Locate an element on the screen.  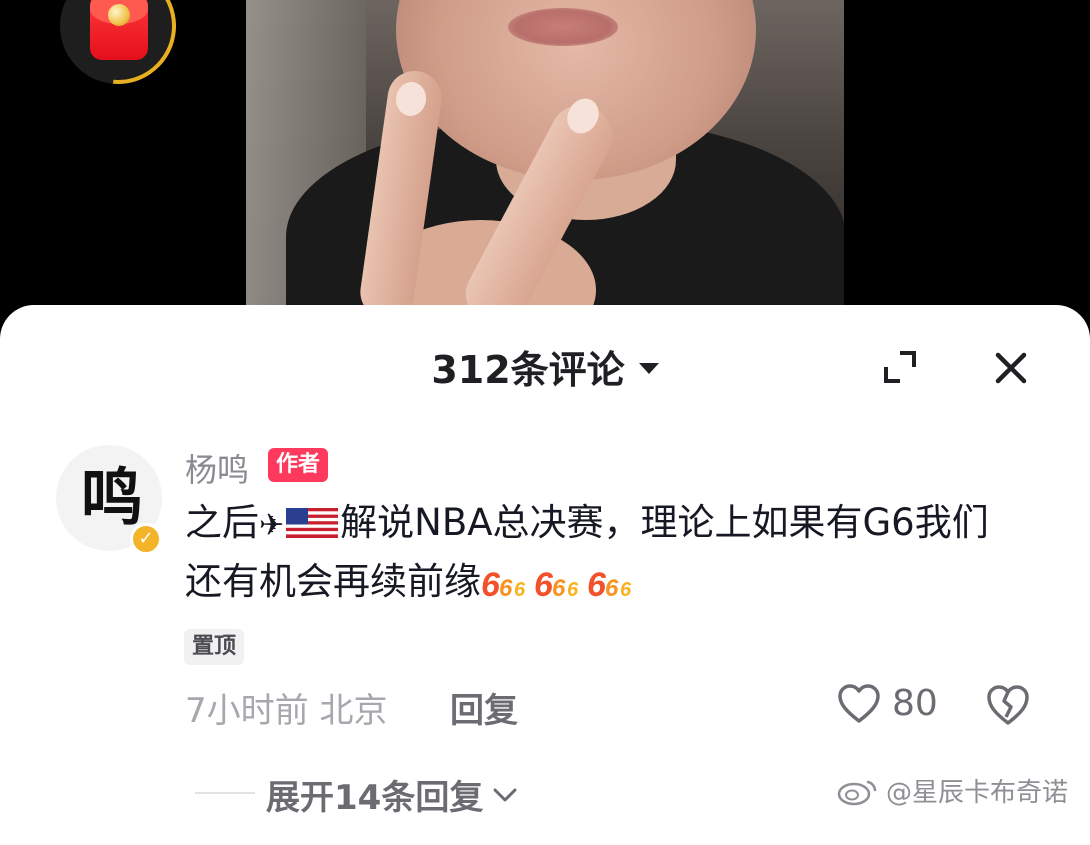
comment-text-part1: 之后 is located at coordinates (222, 522).